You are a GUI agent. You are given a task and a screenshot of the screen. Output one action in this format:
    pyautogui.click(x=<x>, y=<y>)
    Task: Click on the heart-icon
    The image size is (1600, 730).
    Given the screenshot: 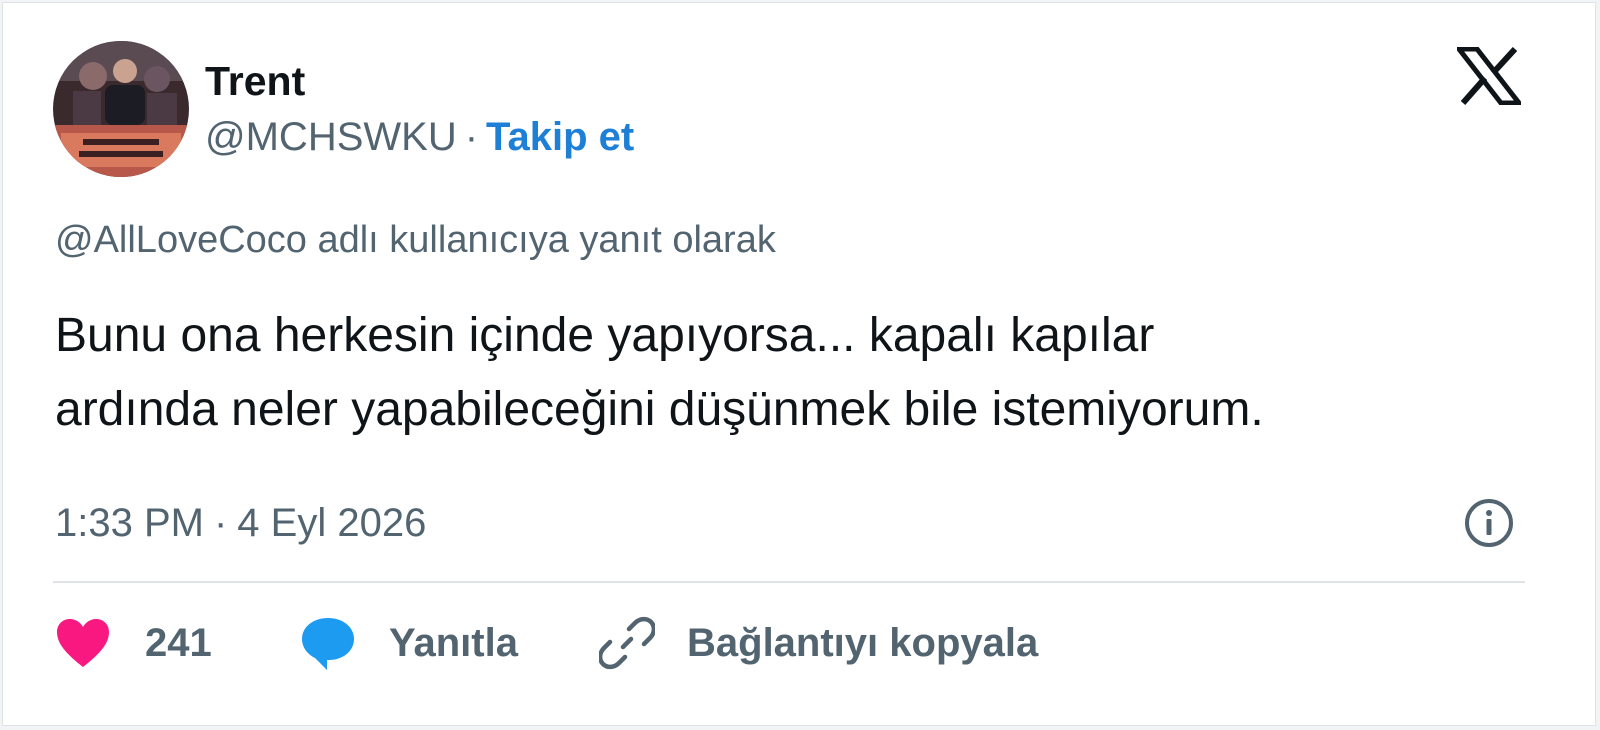 What is the action you would take?
    pyautogui.click(x=83, y=643)
    